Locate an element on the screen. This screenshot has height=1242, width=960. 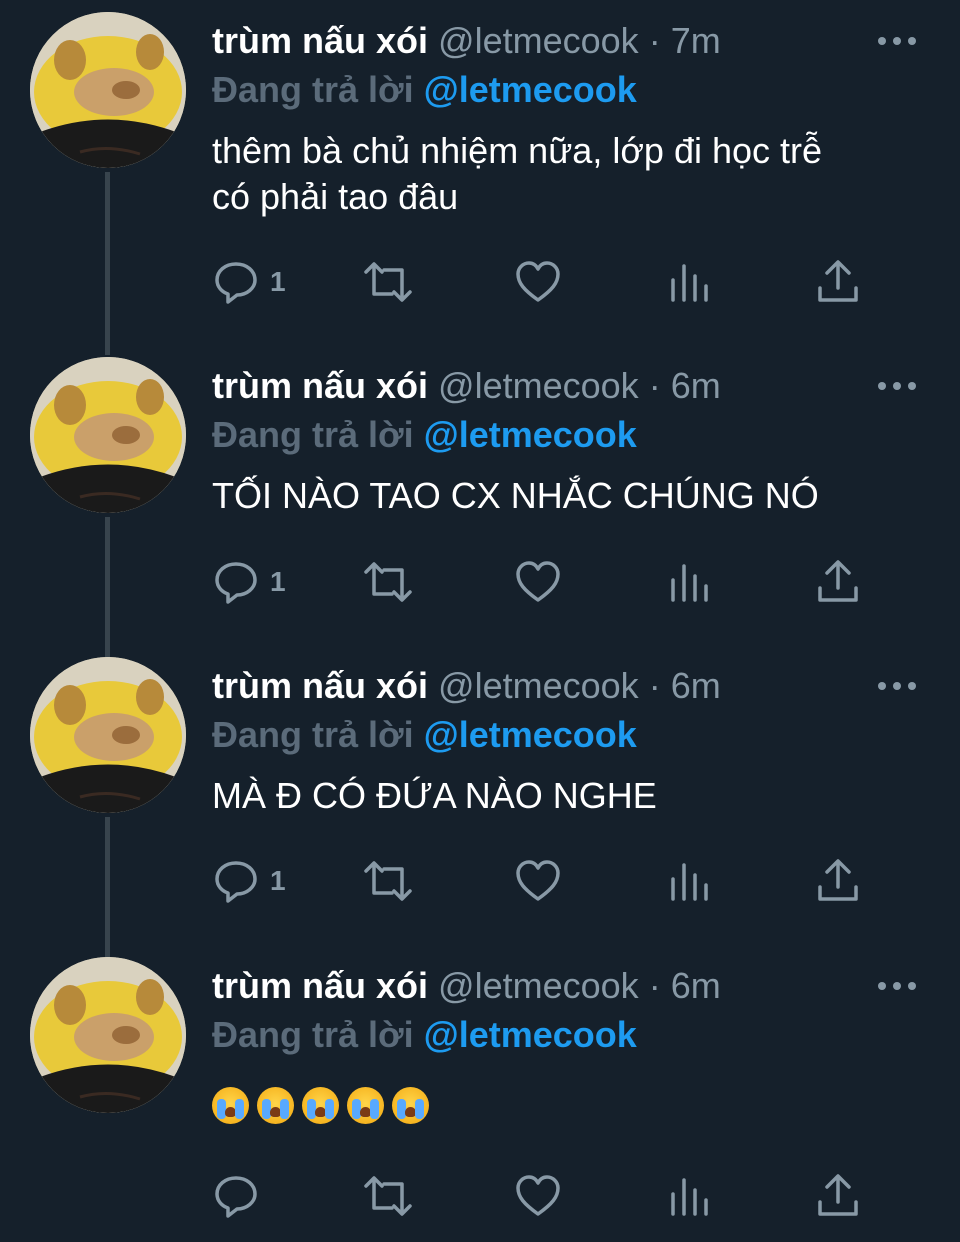
tweet-emoji-text is located at coordinates (320, 1105).